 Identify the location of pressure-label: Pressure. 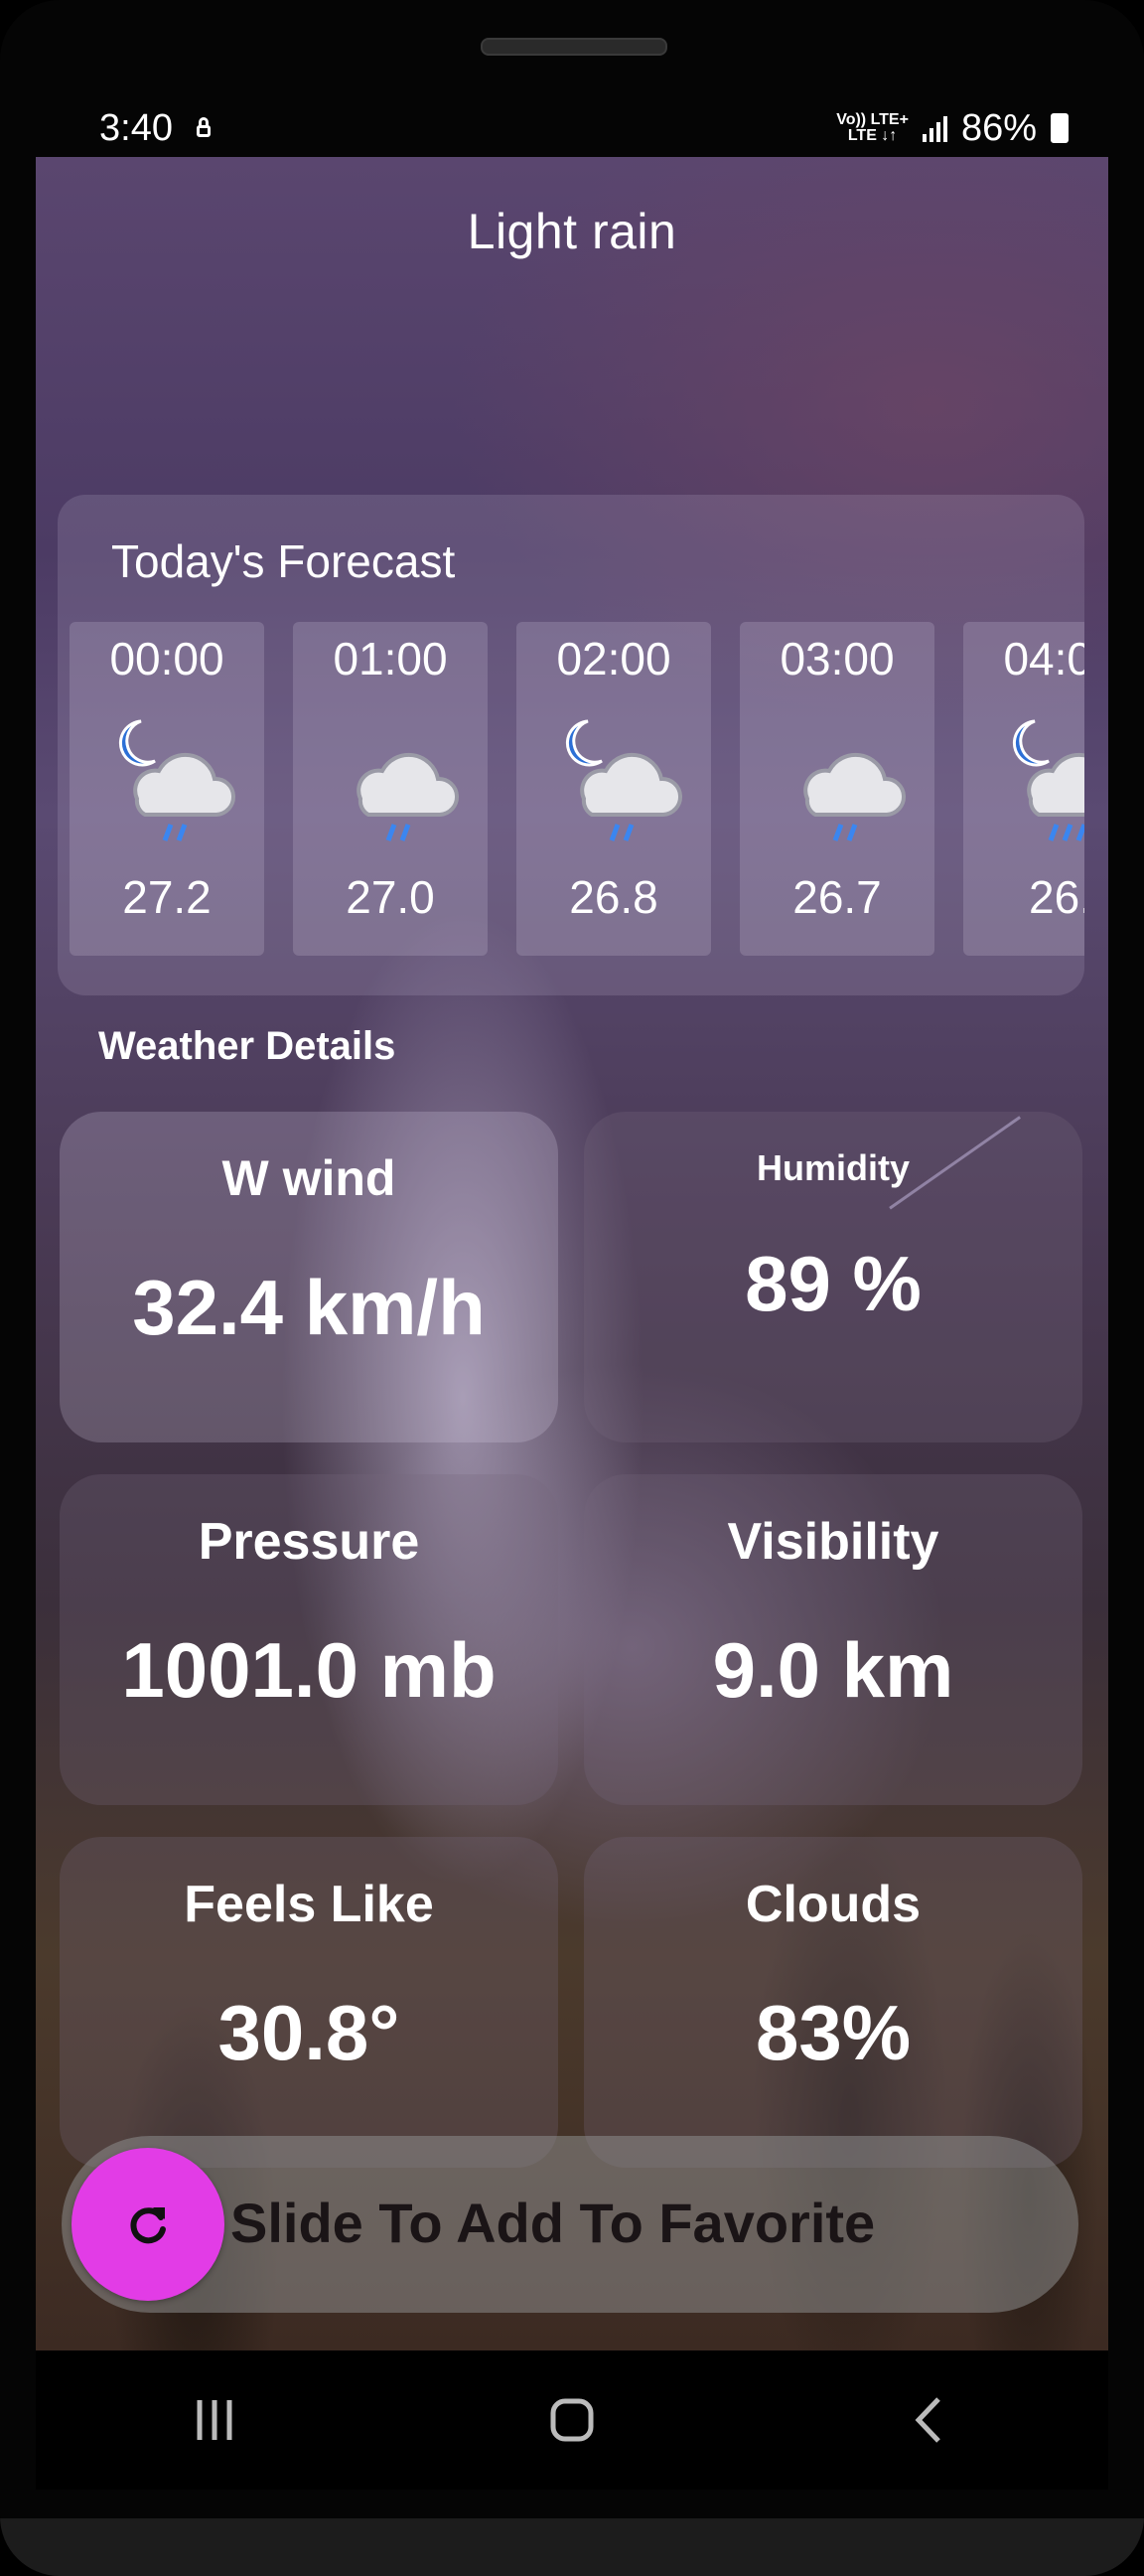
(309, 1542).